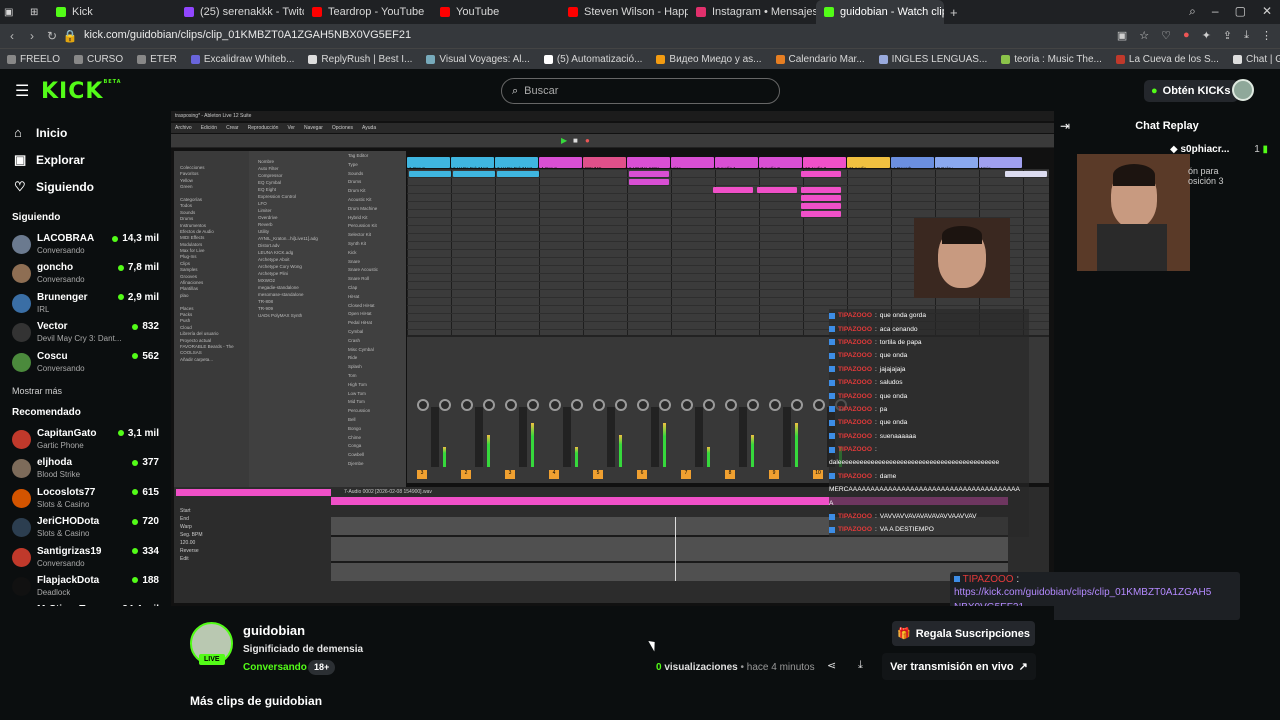  What do you see at coordinates (1206, 35) in the screenshot?
I see `puzzle-icon: ✦` at bounding box center [1206, 35].